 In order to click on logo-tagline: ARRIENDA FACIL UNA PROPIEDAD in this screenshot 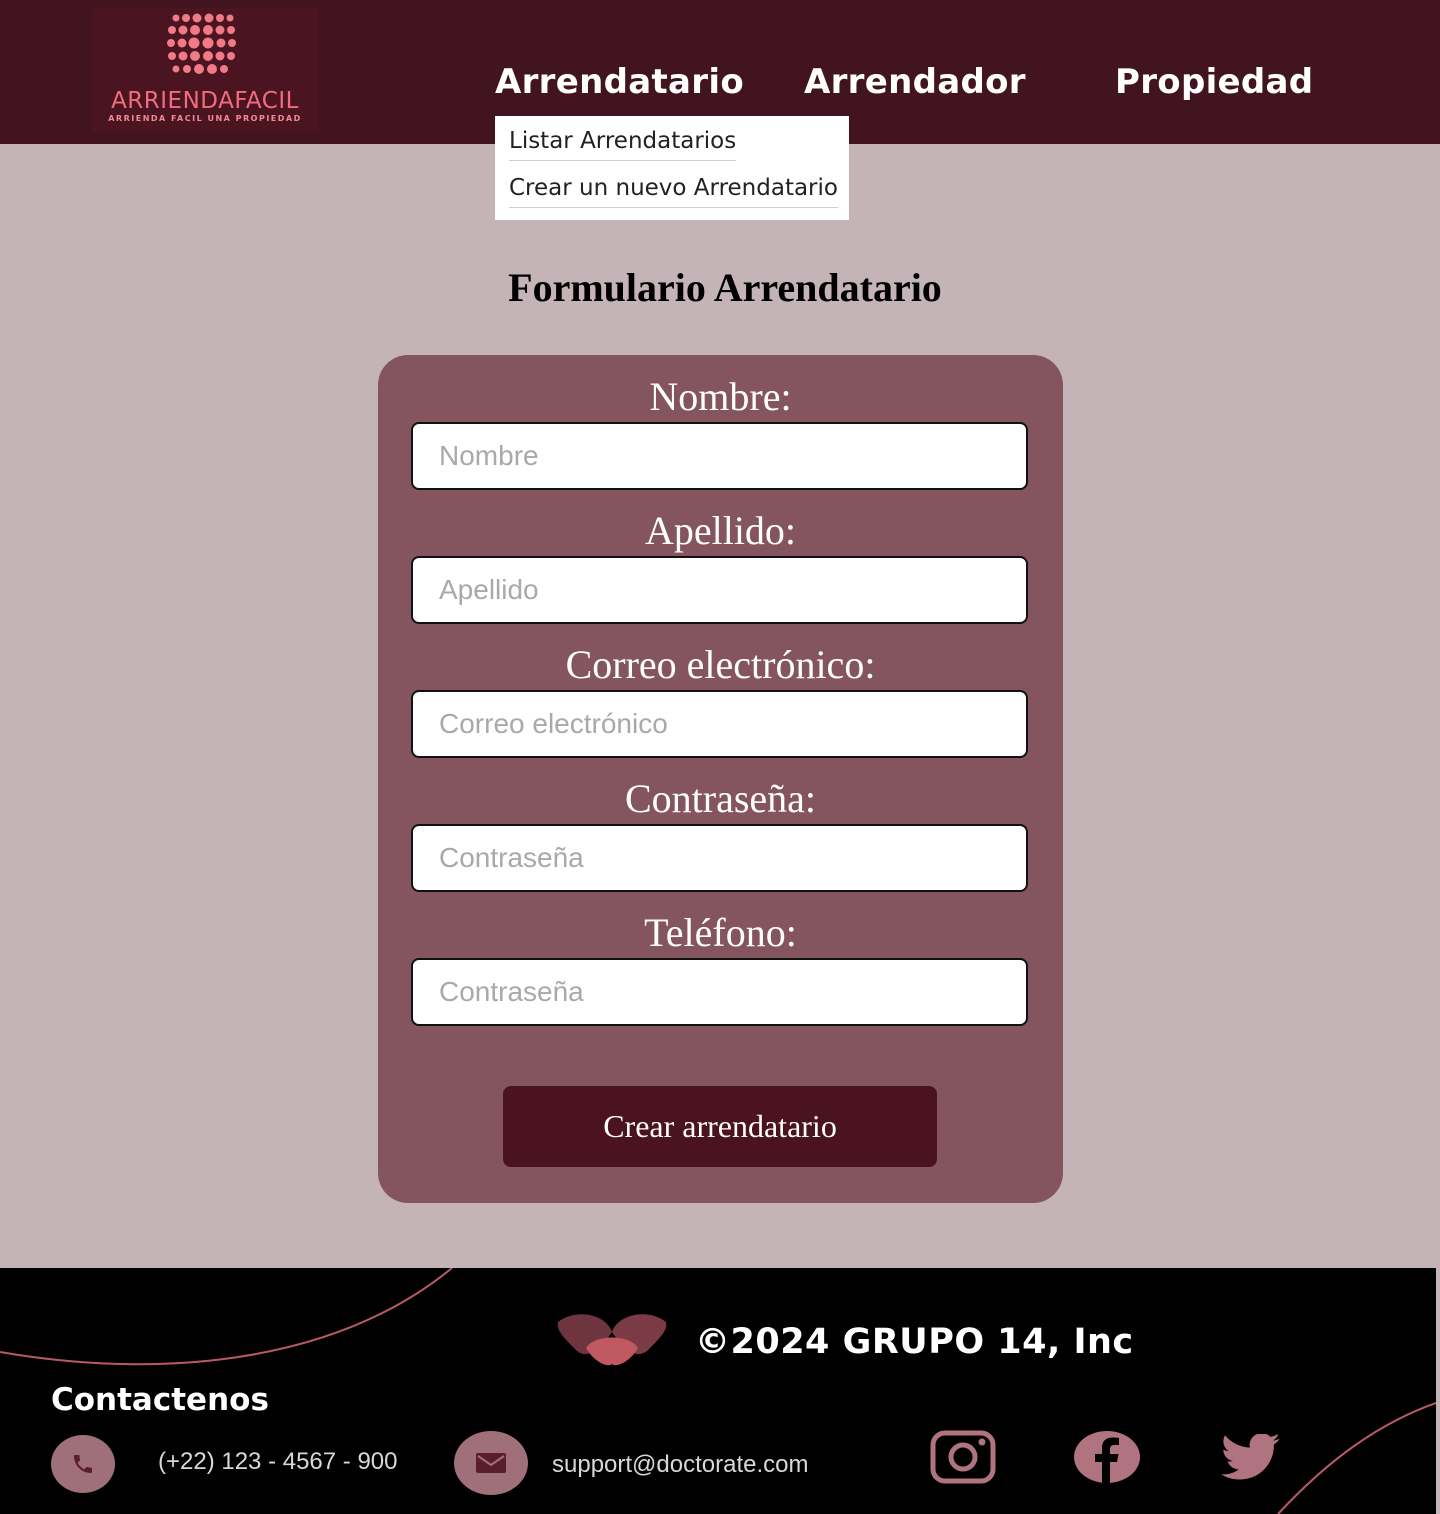, I will do `click(205, 118)`.